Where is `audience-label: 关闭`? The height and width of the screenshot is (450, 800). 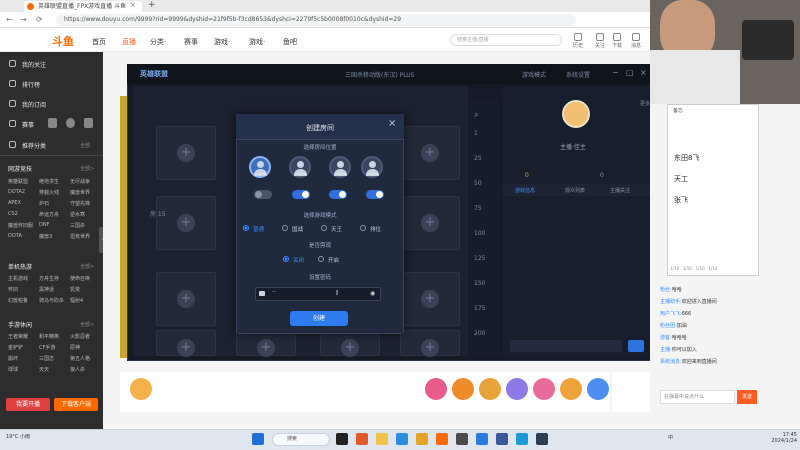 audience-label: 关闭 is located at coordinates (298, 260).